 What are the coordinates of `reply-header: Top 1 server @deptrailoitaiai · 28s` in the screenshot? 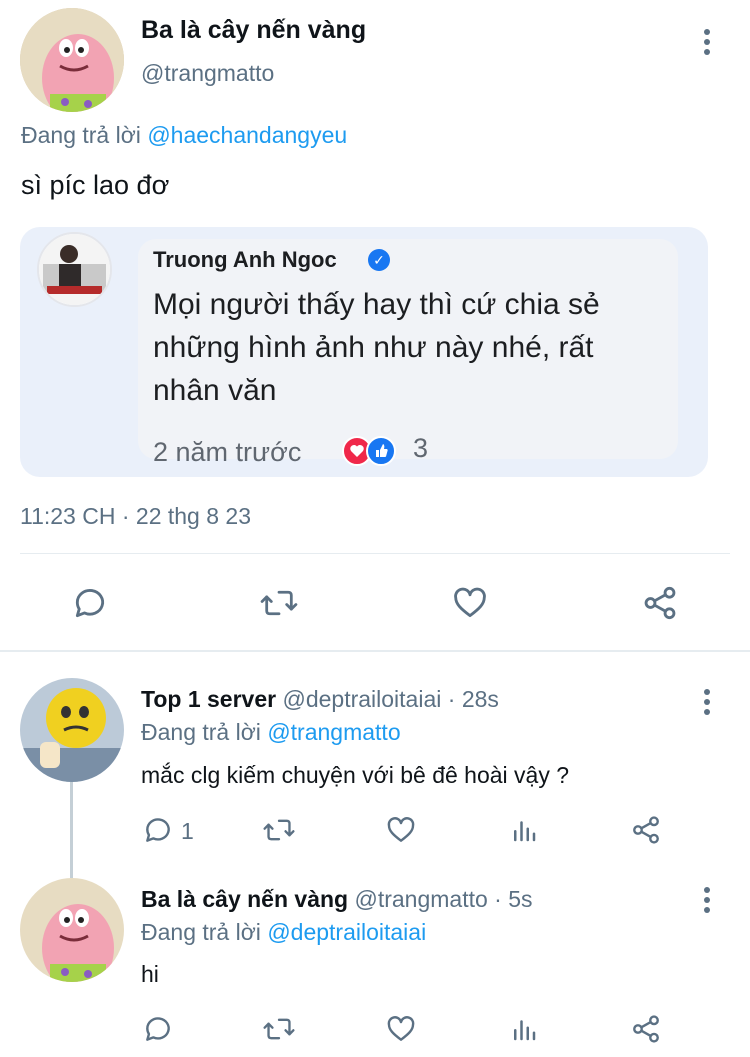 It's located at (320, 699).